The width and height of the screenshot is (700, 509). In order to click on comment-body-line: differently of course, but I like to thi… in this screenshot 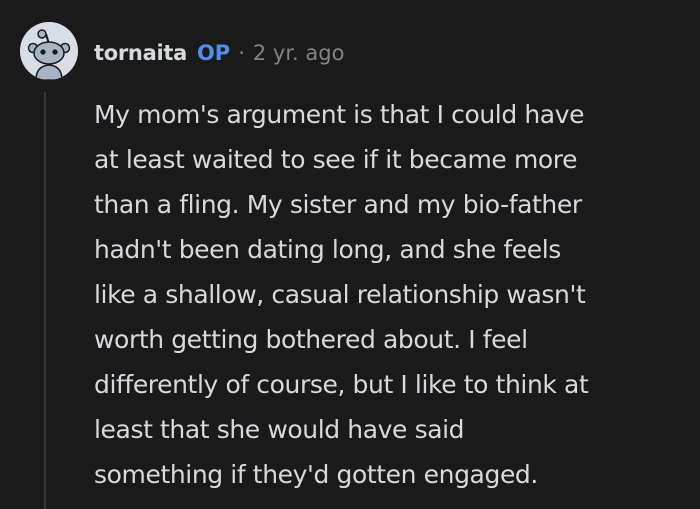, I will do `click(341, 384)`.